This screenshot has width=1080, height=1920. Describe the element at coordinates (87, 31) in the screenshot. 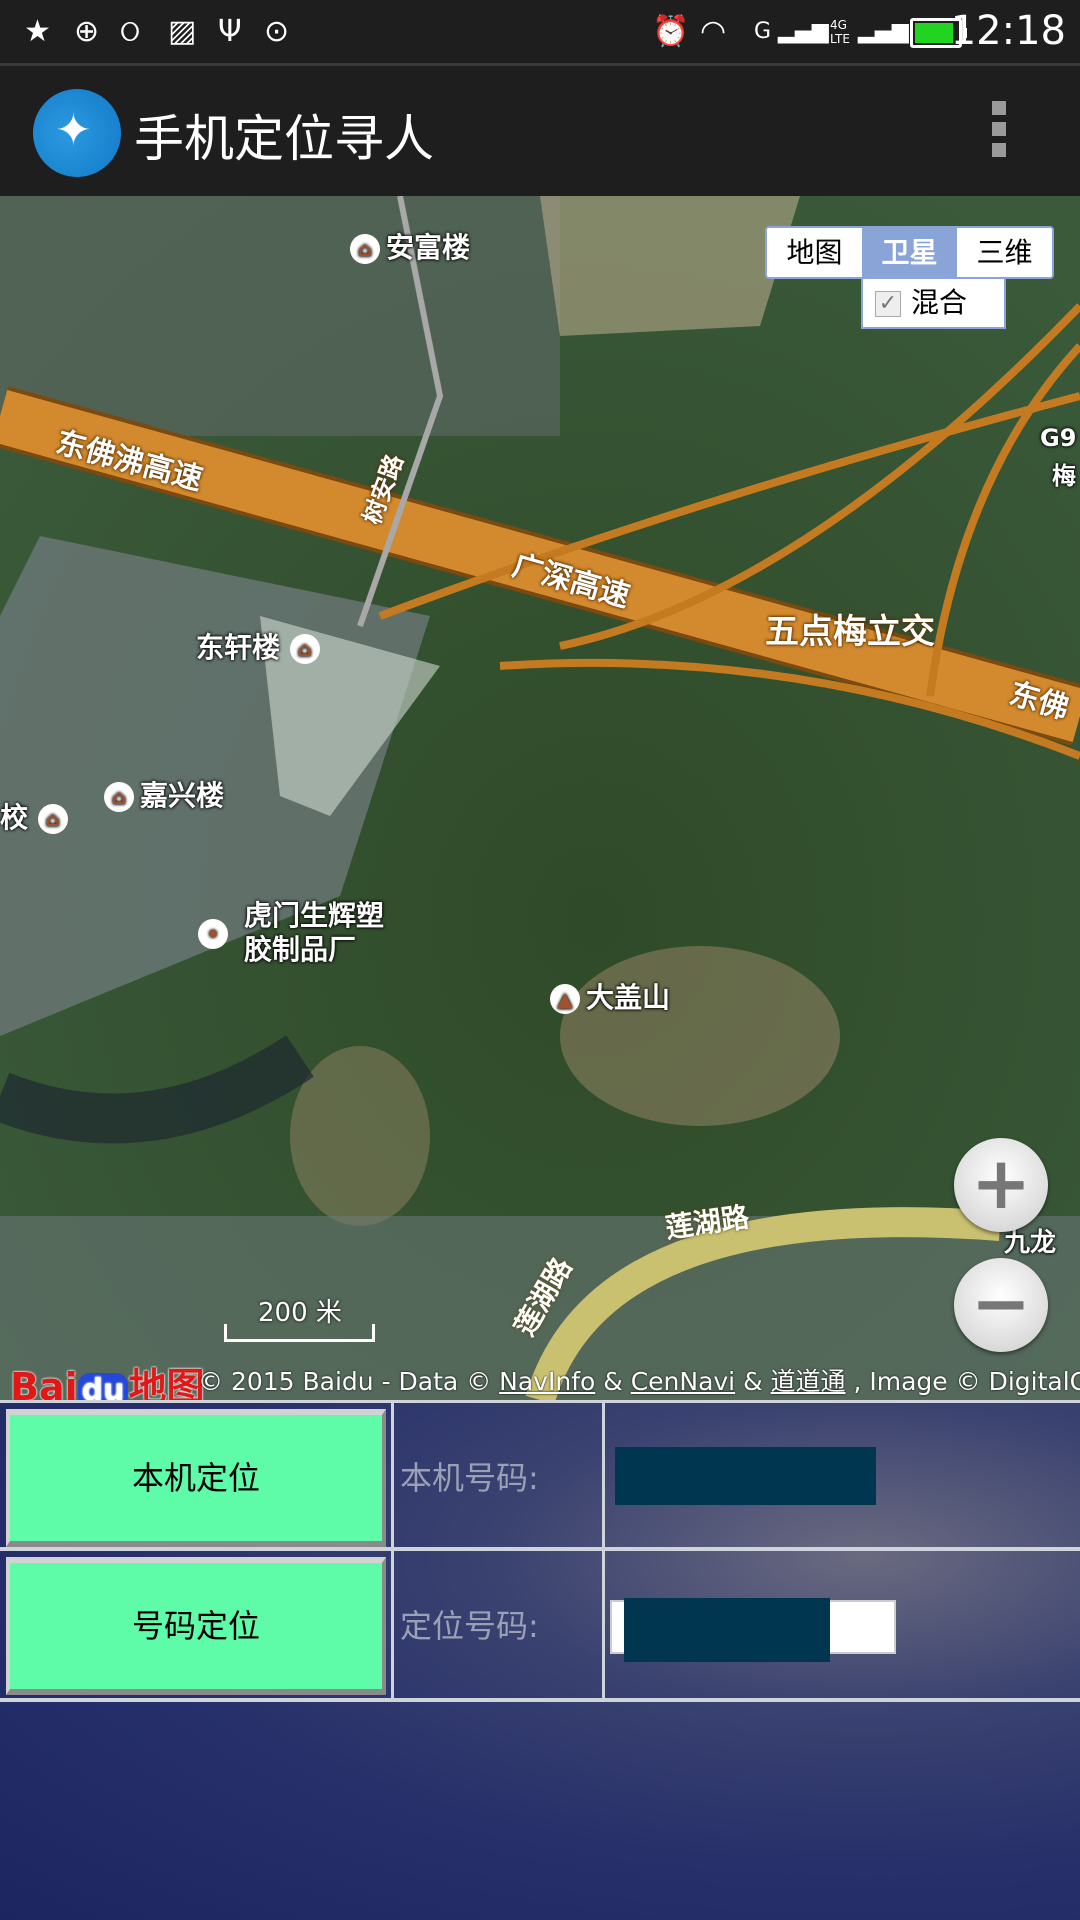

I see `sync-icon: ⊕` at that location.